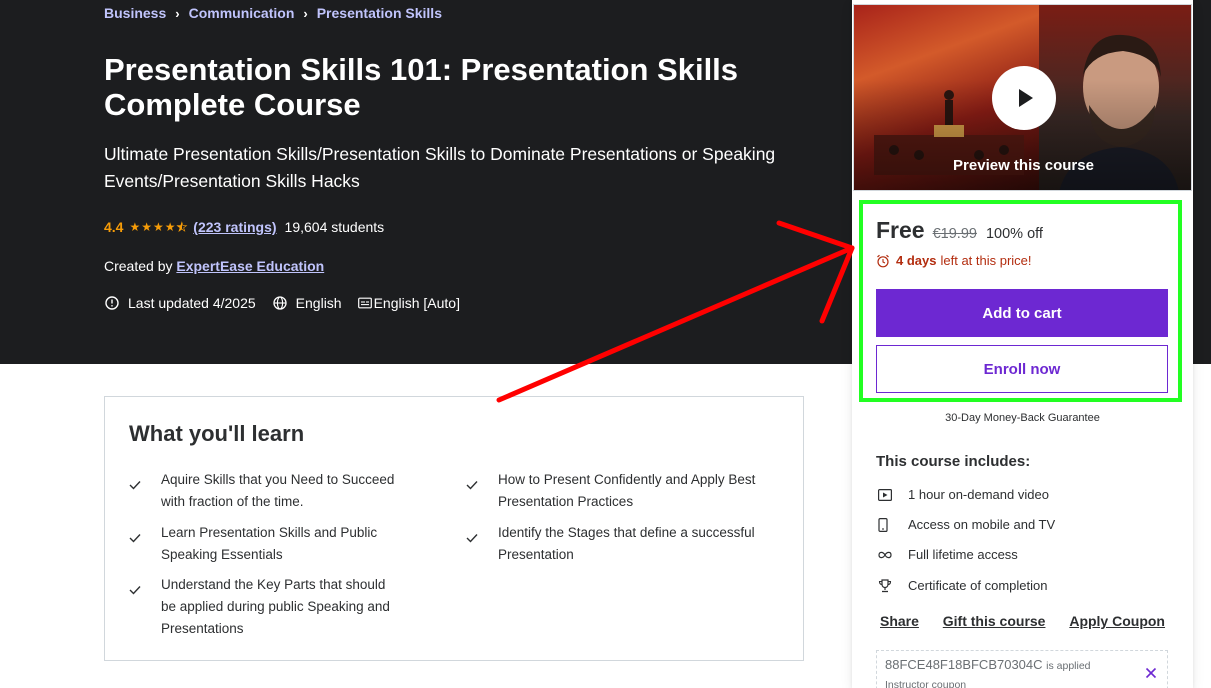 The width and height of the screenshot is (1211, 688). I want to click on includes-title: This course includes:, so click(953, 461).